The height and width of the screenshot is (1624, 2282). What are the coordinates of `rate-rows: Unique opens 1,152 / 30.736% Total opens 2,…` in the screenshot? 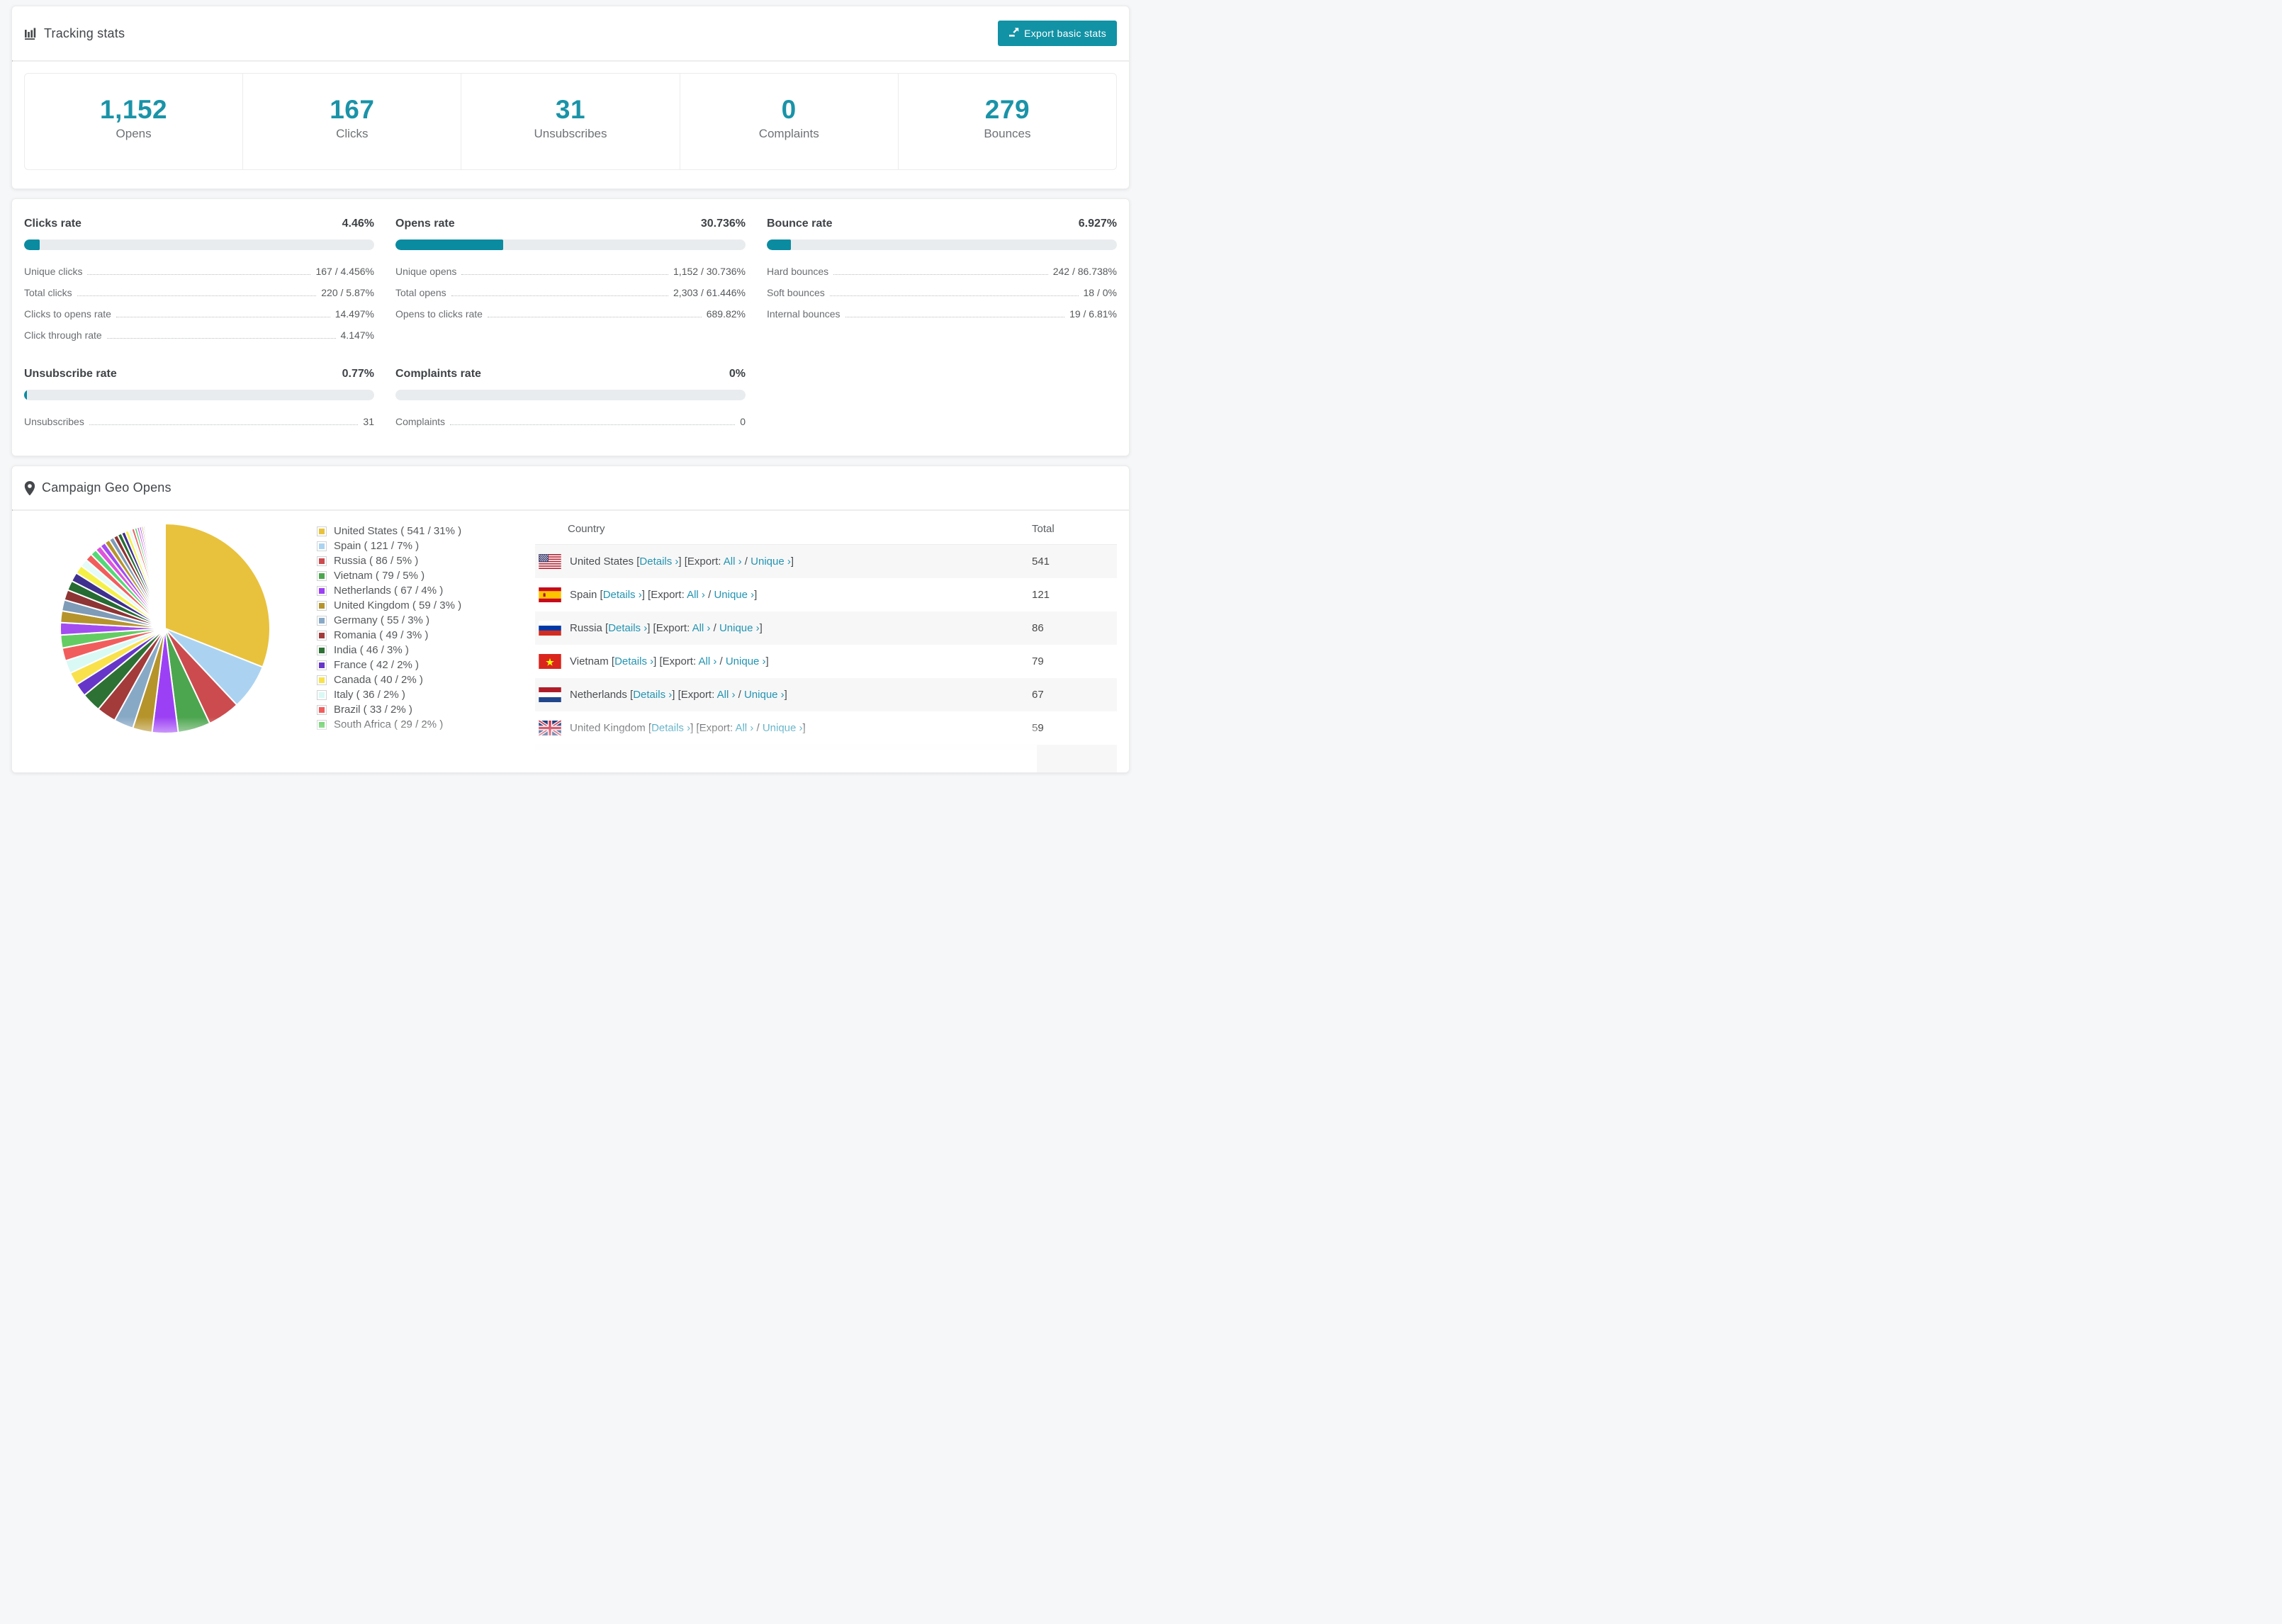 It's located at (570, 293).